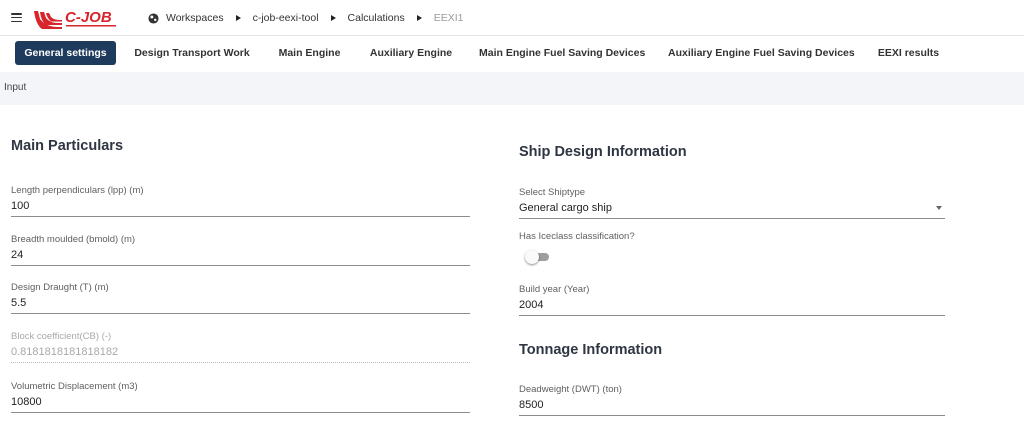  What do you see at coordinates (376, 18) in the screenshot?
I see `breadcrumb-calculations: Calculations` at bounding box center [376, 18].